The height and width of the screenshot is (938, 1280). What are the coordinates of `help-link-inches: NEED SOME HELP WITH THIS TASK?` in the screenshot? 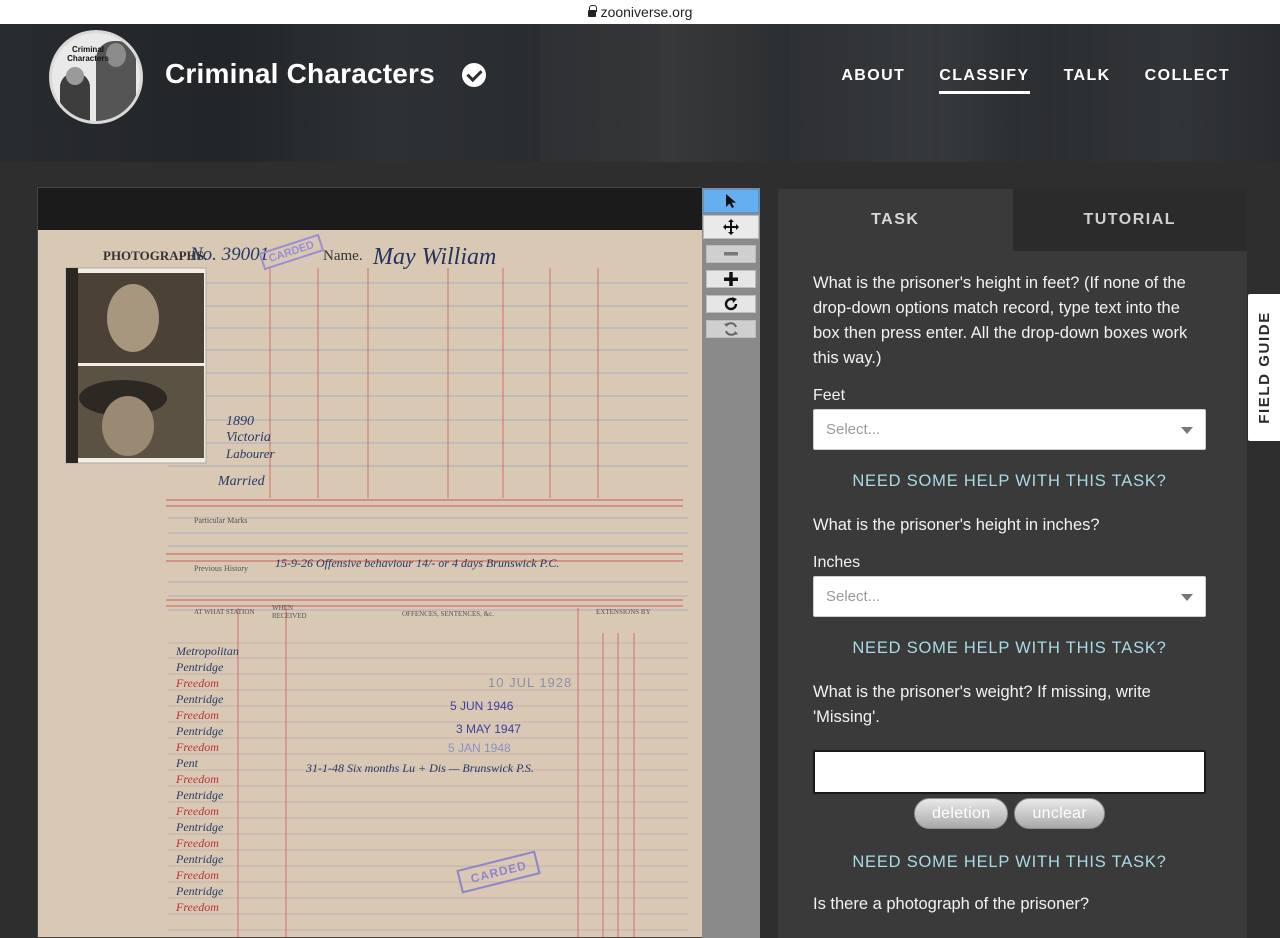 It's located at (1009, 648).